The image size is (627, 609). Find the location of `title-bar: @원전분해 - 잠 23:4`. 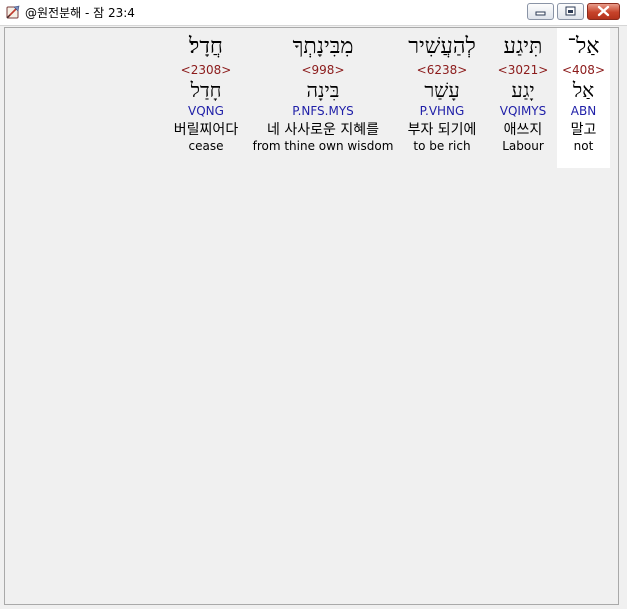

title-bar: @원전분해 - 잠 23:4 is located at coordinates (313, 13).